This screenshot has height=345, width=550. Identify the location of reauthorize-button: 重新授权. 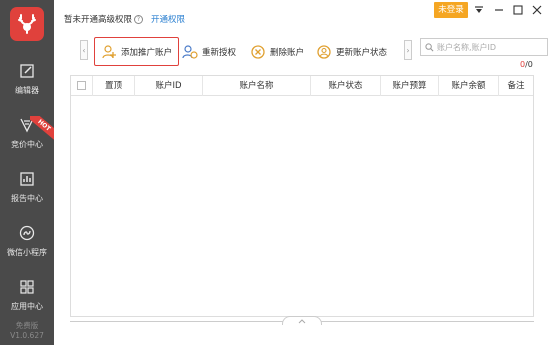
(209, 51).